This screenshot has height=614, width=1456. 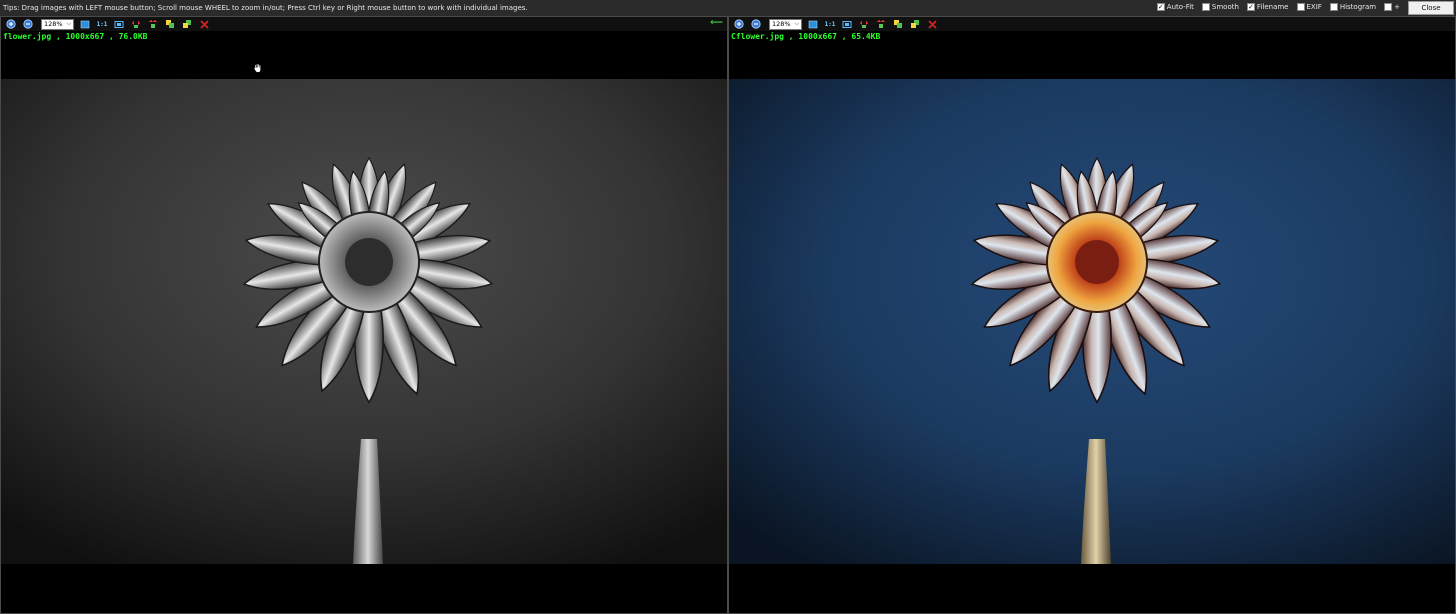 I want to click on option-histogram: Histogram, so click(x=1353, y=7).